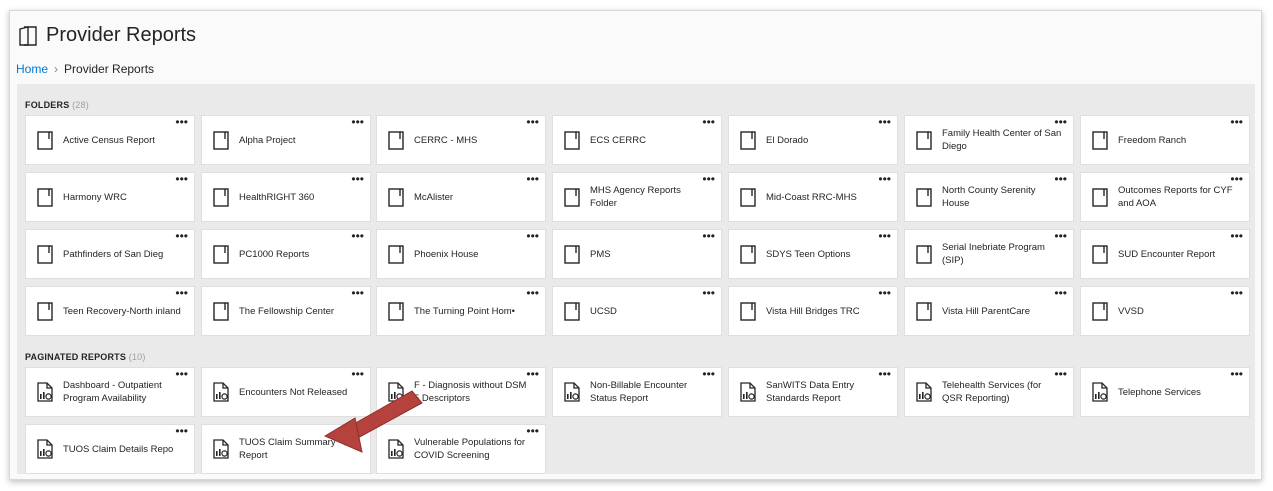 The width and height of the screenshot is (1273, 491). Describe the element at coordinates (992, 392) in the screenshot. I see `paginated-report-tile-label: Telehealth Services (for QSR Reporting)` at that location.